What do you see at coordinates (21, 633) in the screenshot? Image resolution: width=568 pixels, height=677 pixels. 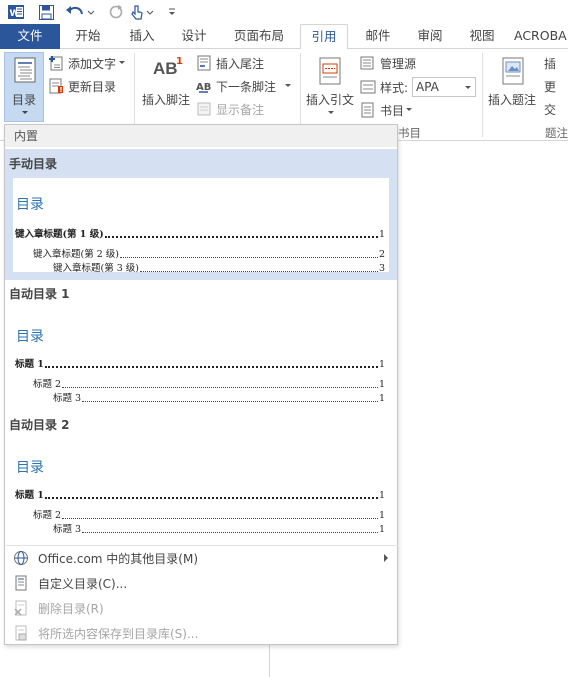 I see `save-to-gallery-icon` at bounding box center [21, 633].